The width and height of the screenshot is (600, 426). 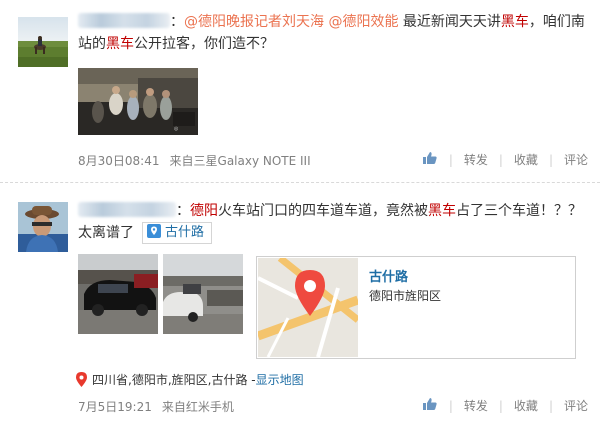 I want to click on post-text-segment: 最近新闻天天讲, so click(x=449, y=22).